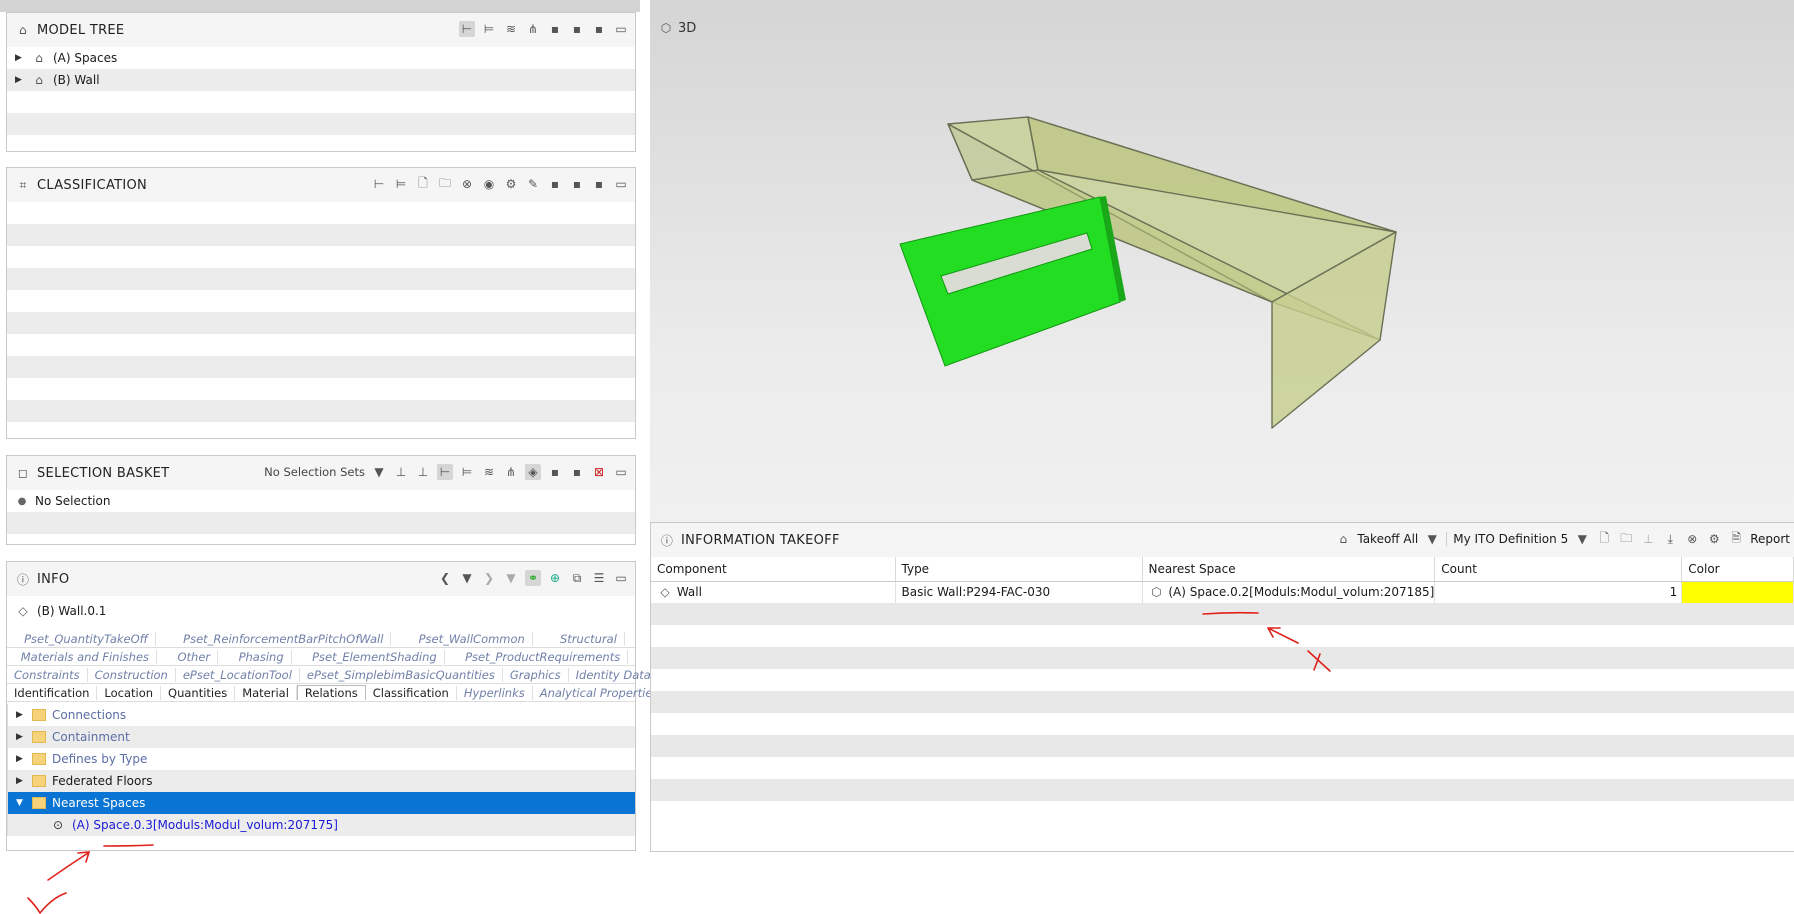  Describe the element at coordinates (266, 692) in the screenshot. I see `tab-material: Material` at that location.